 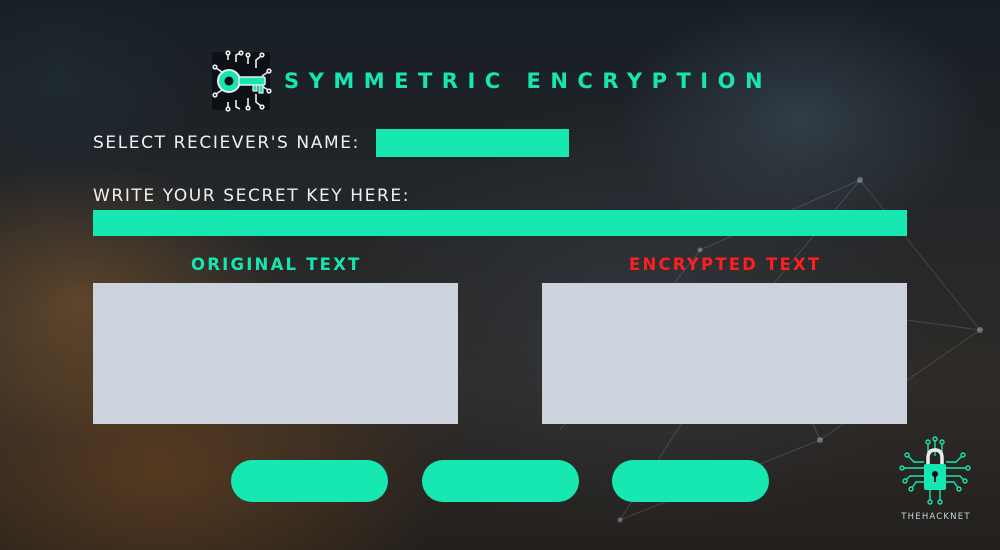 What do you see at coordinates (500, 223) in the screenshot?
I see `secret-key-field` at bounding box center [500, 223].